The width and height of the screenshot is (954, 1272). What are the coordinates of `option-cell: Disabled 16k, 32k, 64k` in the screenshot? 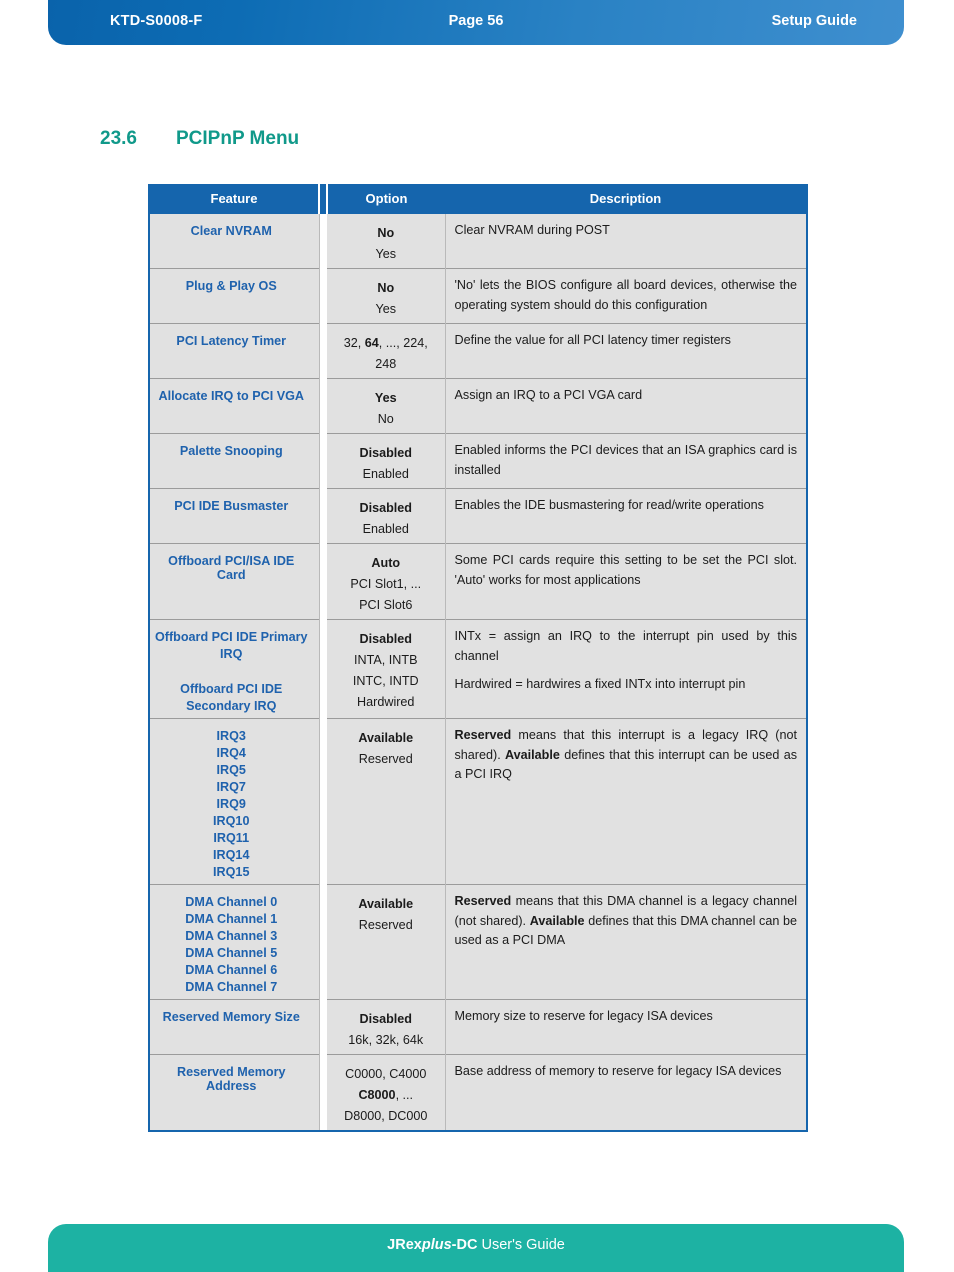 It's located at (386, 1027).